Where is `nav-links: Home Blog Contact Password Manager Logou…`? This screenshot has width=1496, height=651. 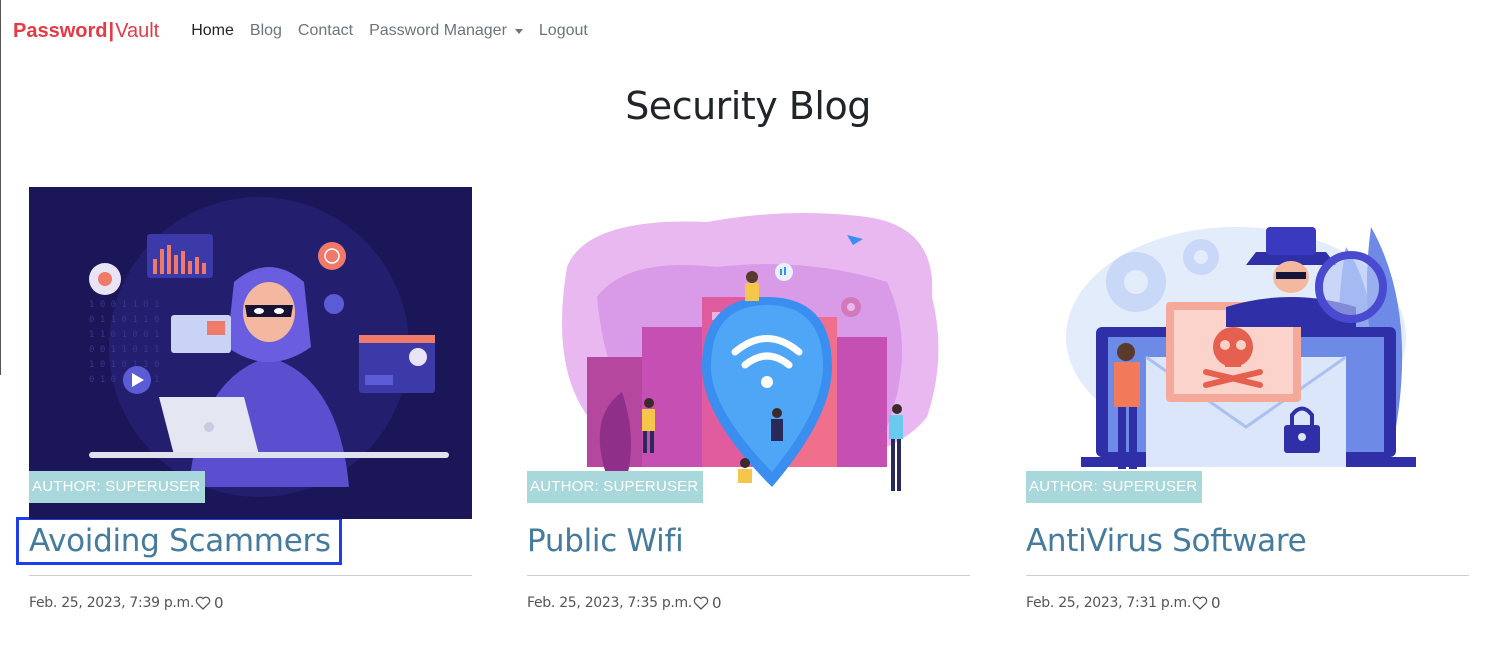 nav-links: Home Blog Contact Password Manager Logou… is located at coordinates (389, 31).